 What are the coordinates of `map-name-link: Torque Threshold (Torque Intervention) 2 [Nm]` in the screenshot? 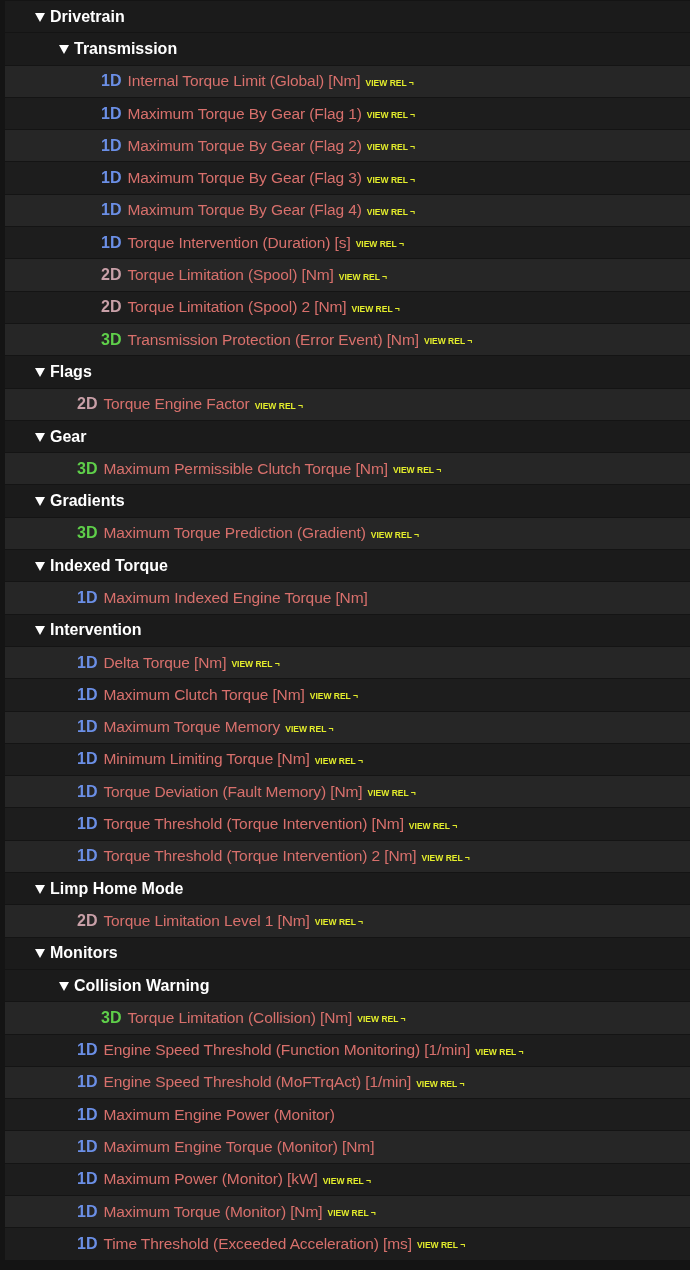 It's located at (260, 856).